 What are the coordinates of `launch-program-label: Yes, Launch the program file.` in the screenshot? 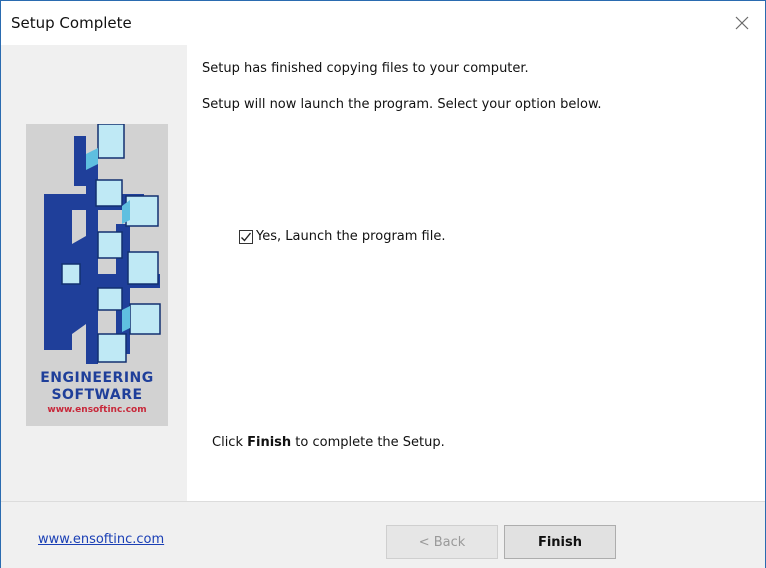 It's located at (351, 236).